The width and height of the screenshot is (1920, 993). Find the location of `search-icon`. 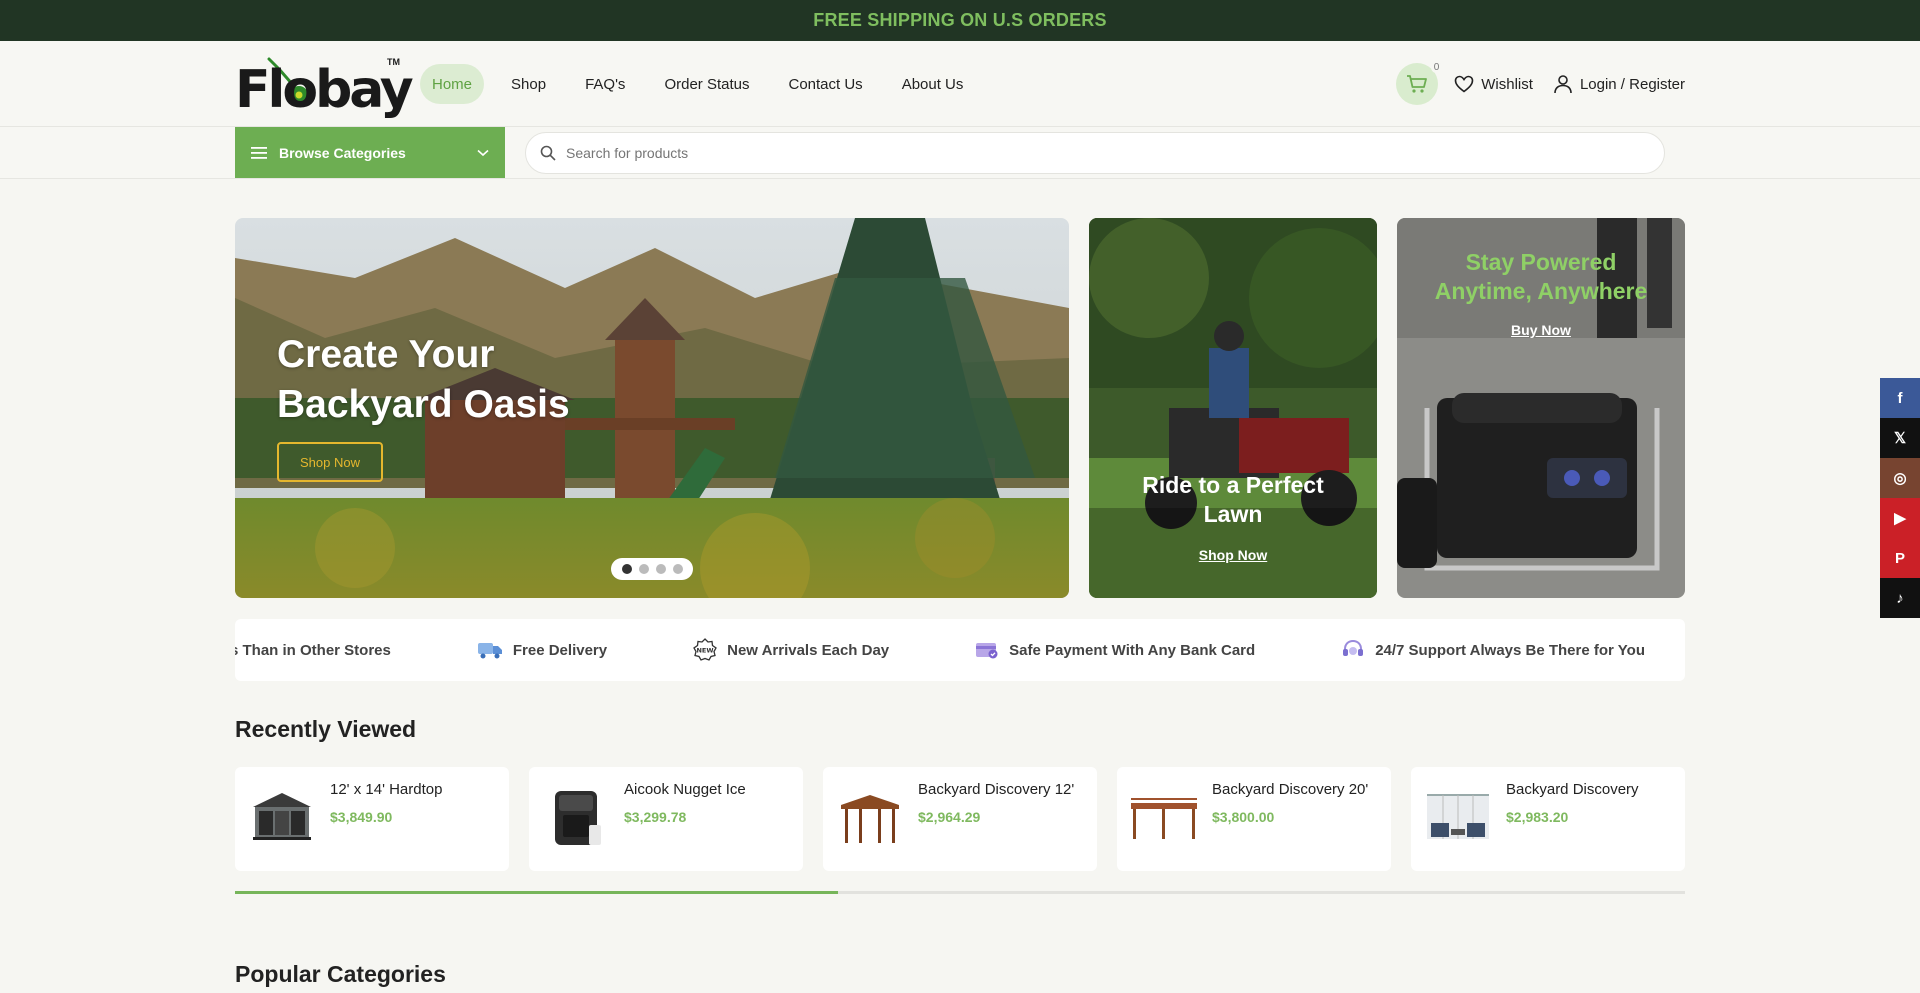

search-icon is located at coordinates (548, 153).